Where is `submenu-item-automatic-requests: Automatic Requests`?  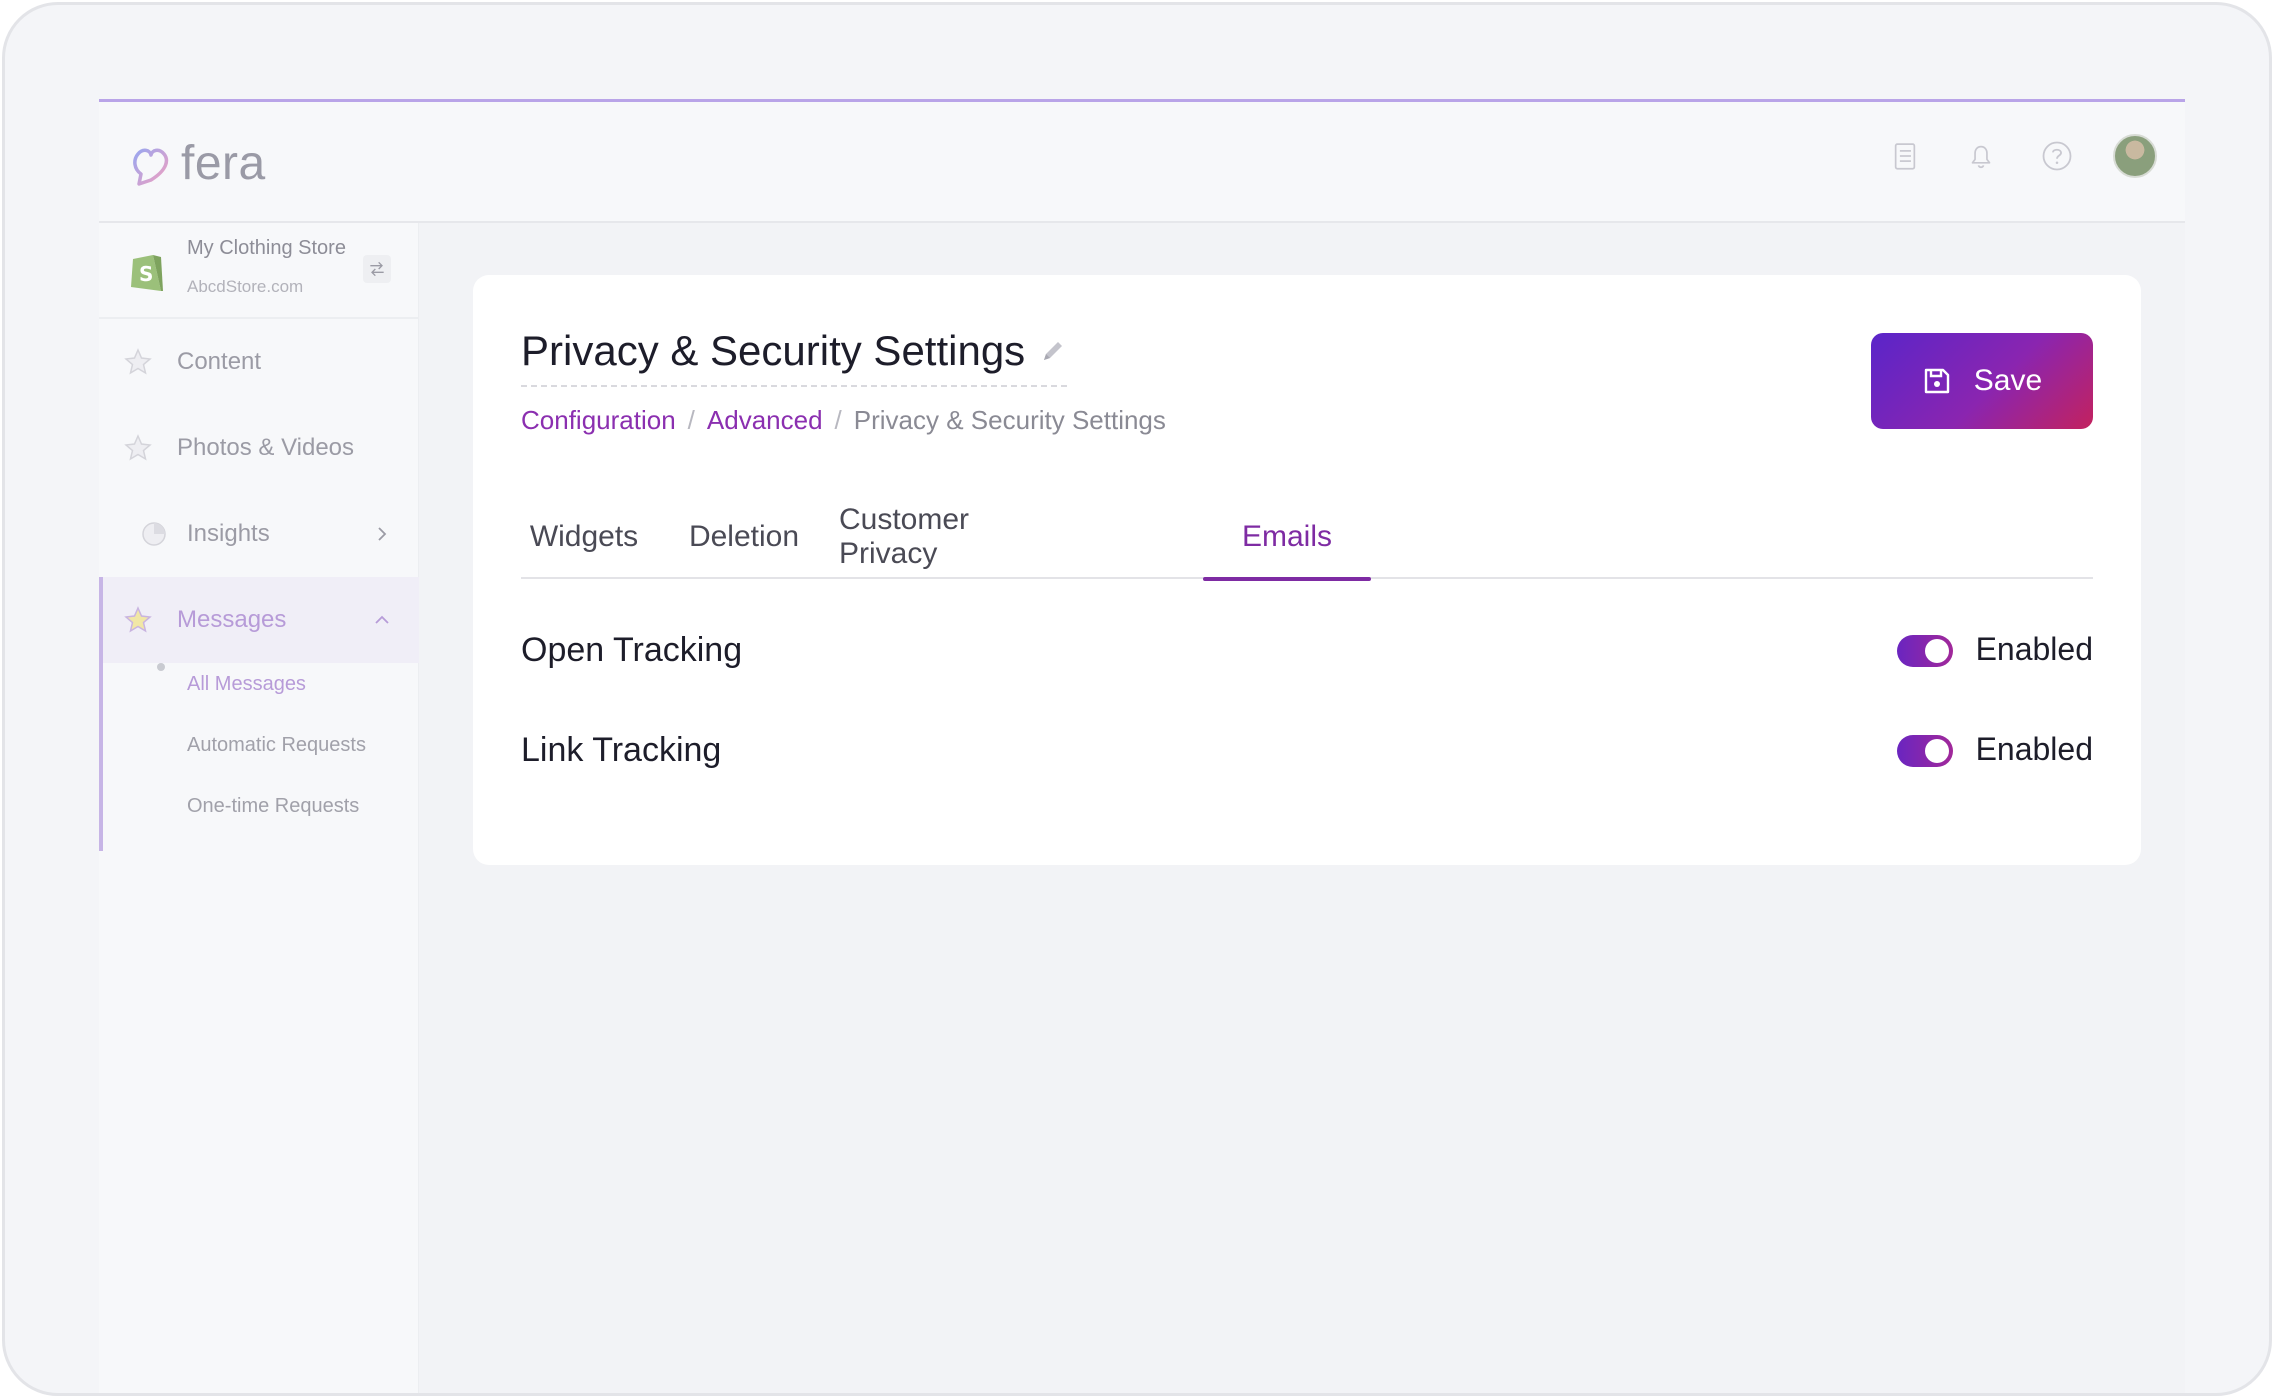 submenu-item-automatic-requests: Automatic Requests is located at coordinates (276, 745).